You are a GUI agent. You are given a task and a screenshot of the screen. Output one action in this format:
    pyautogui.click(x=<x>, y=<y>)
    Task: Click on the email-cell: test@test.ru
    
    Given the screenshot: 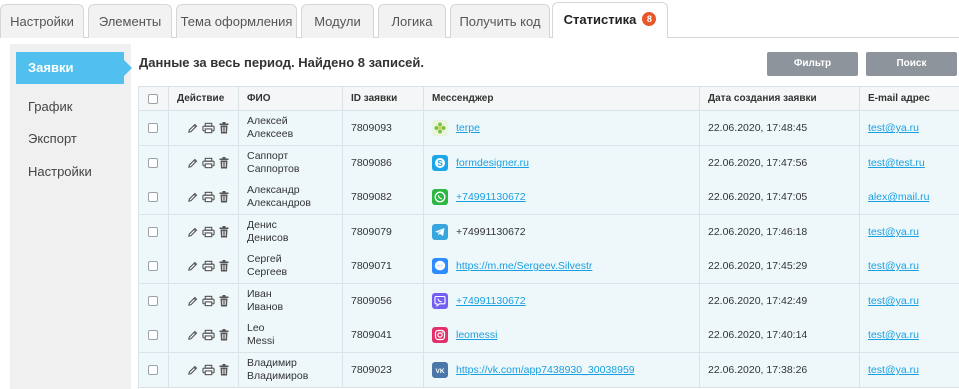 What is the action you would take?
    pyautogui.click(x=909, y=163)
    